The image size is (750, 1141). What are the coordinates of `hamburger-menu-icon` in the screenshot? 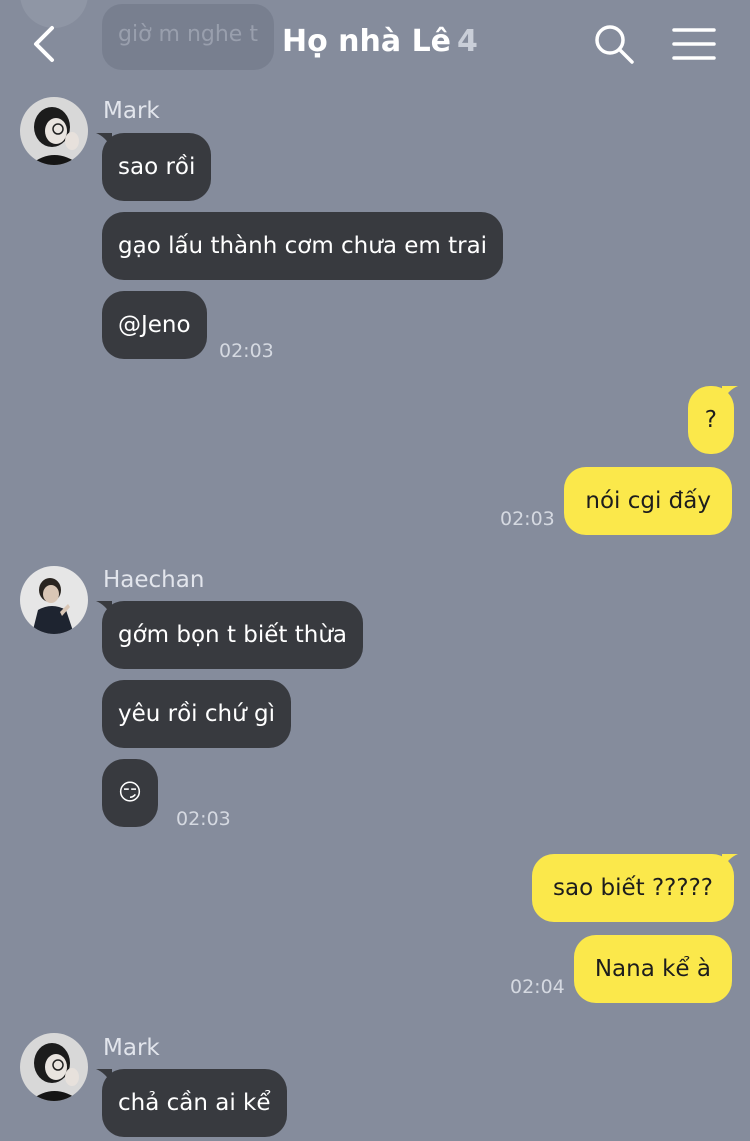 It's located at (694, 44).